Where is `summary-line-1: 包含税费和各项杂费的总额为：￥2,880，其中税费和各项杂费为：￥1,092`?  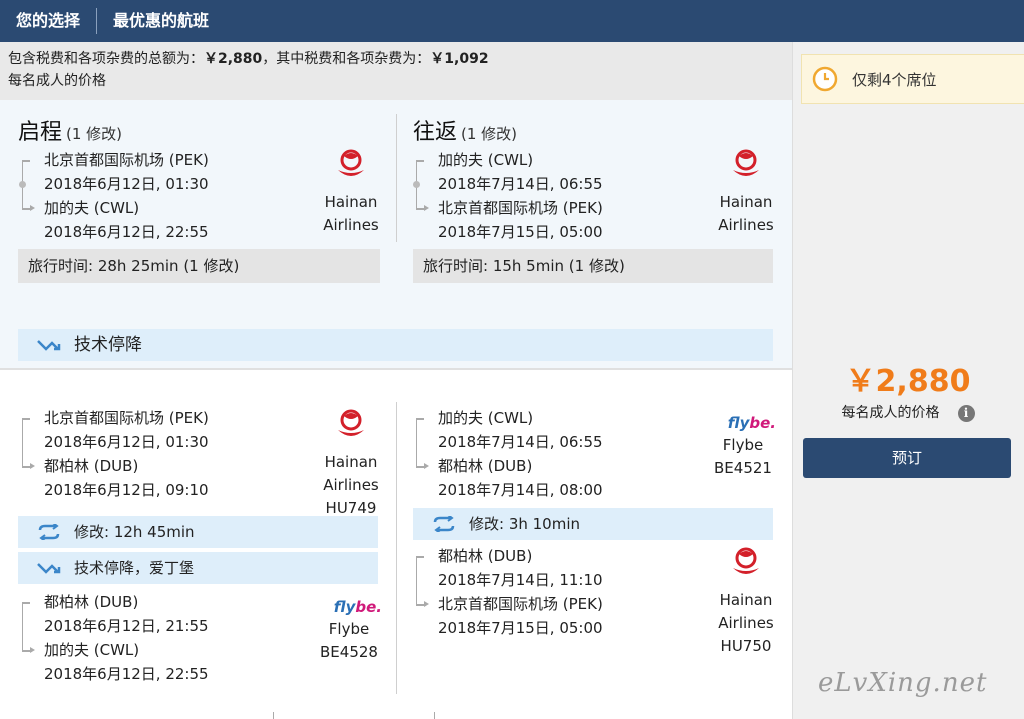 summary-line-1: 包含税费和各项杂费的总额为：￥2,880，其中税费和各项杂费为：￥1,092 is located at coordinates (396, 59).